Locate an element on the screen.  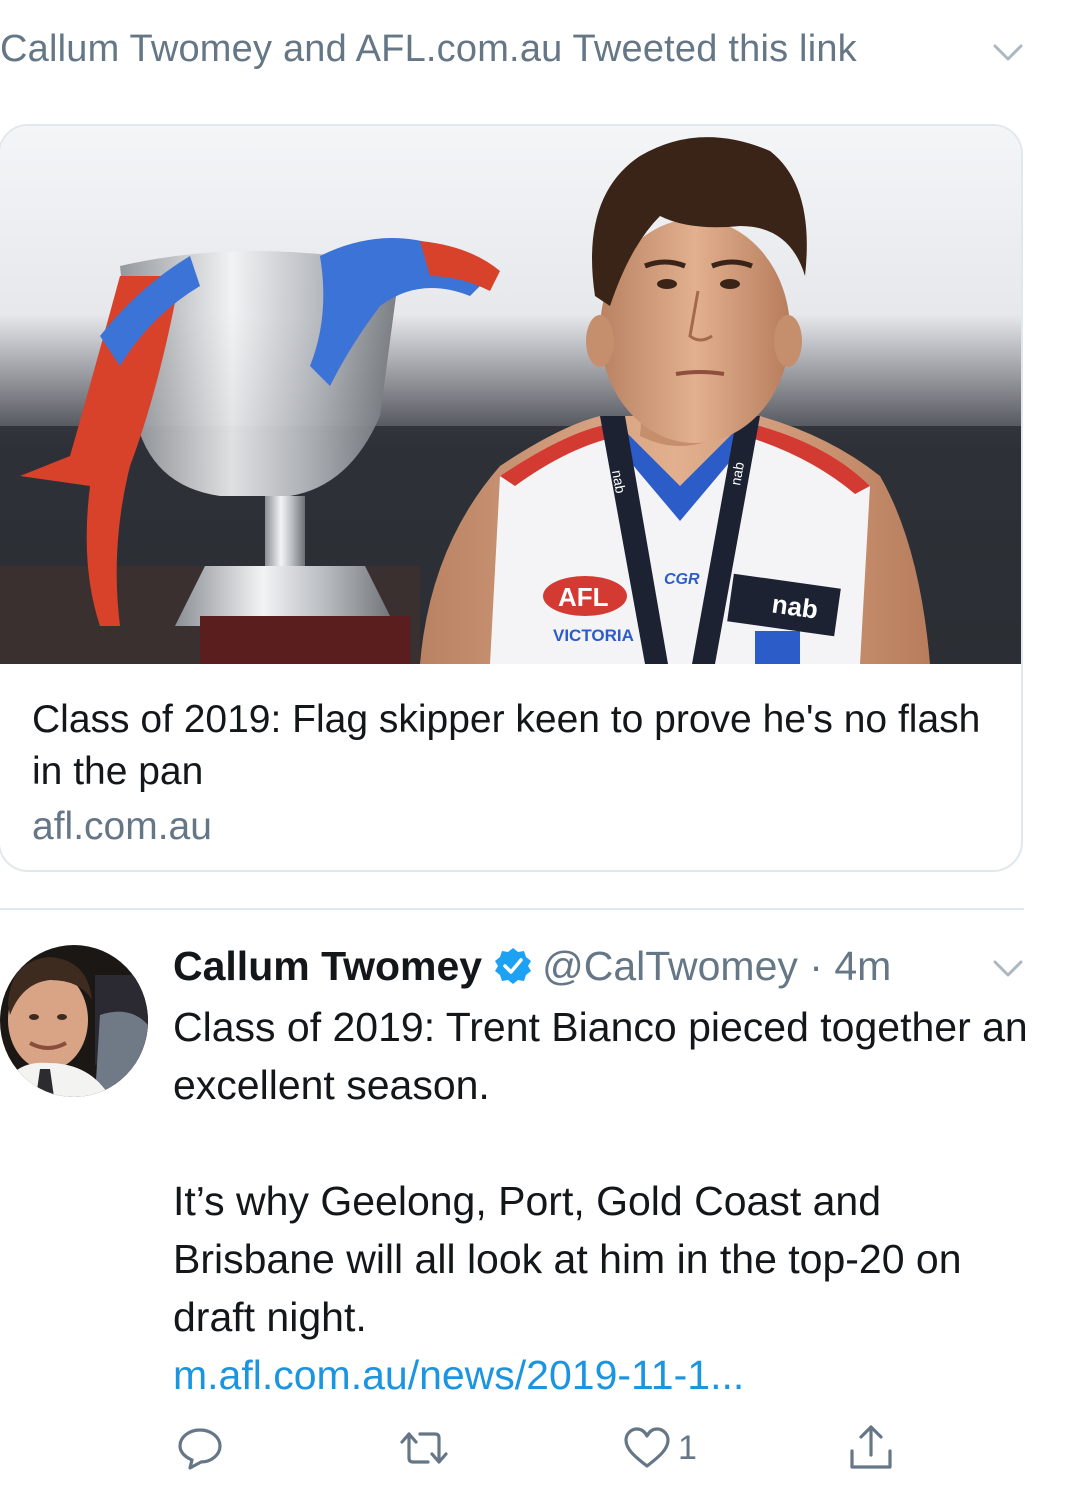
verified-badge-icon is located at coordinates (513, 966).